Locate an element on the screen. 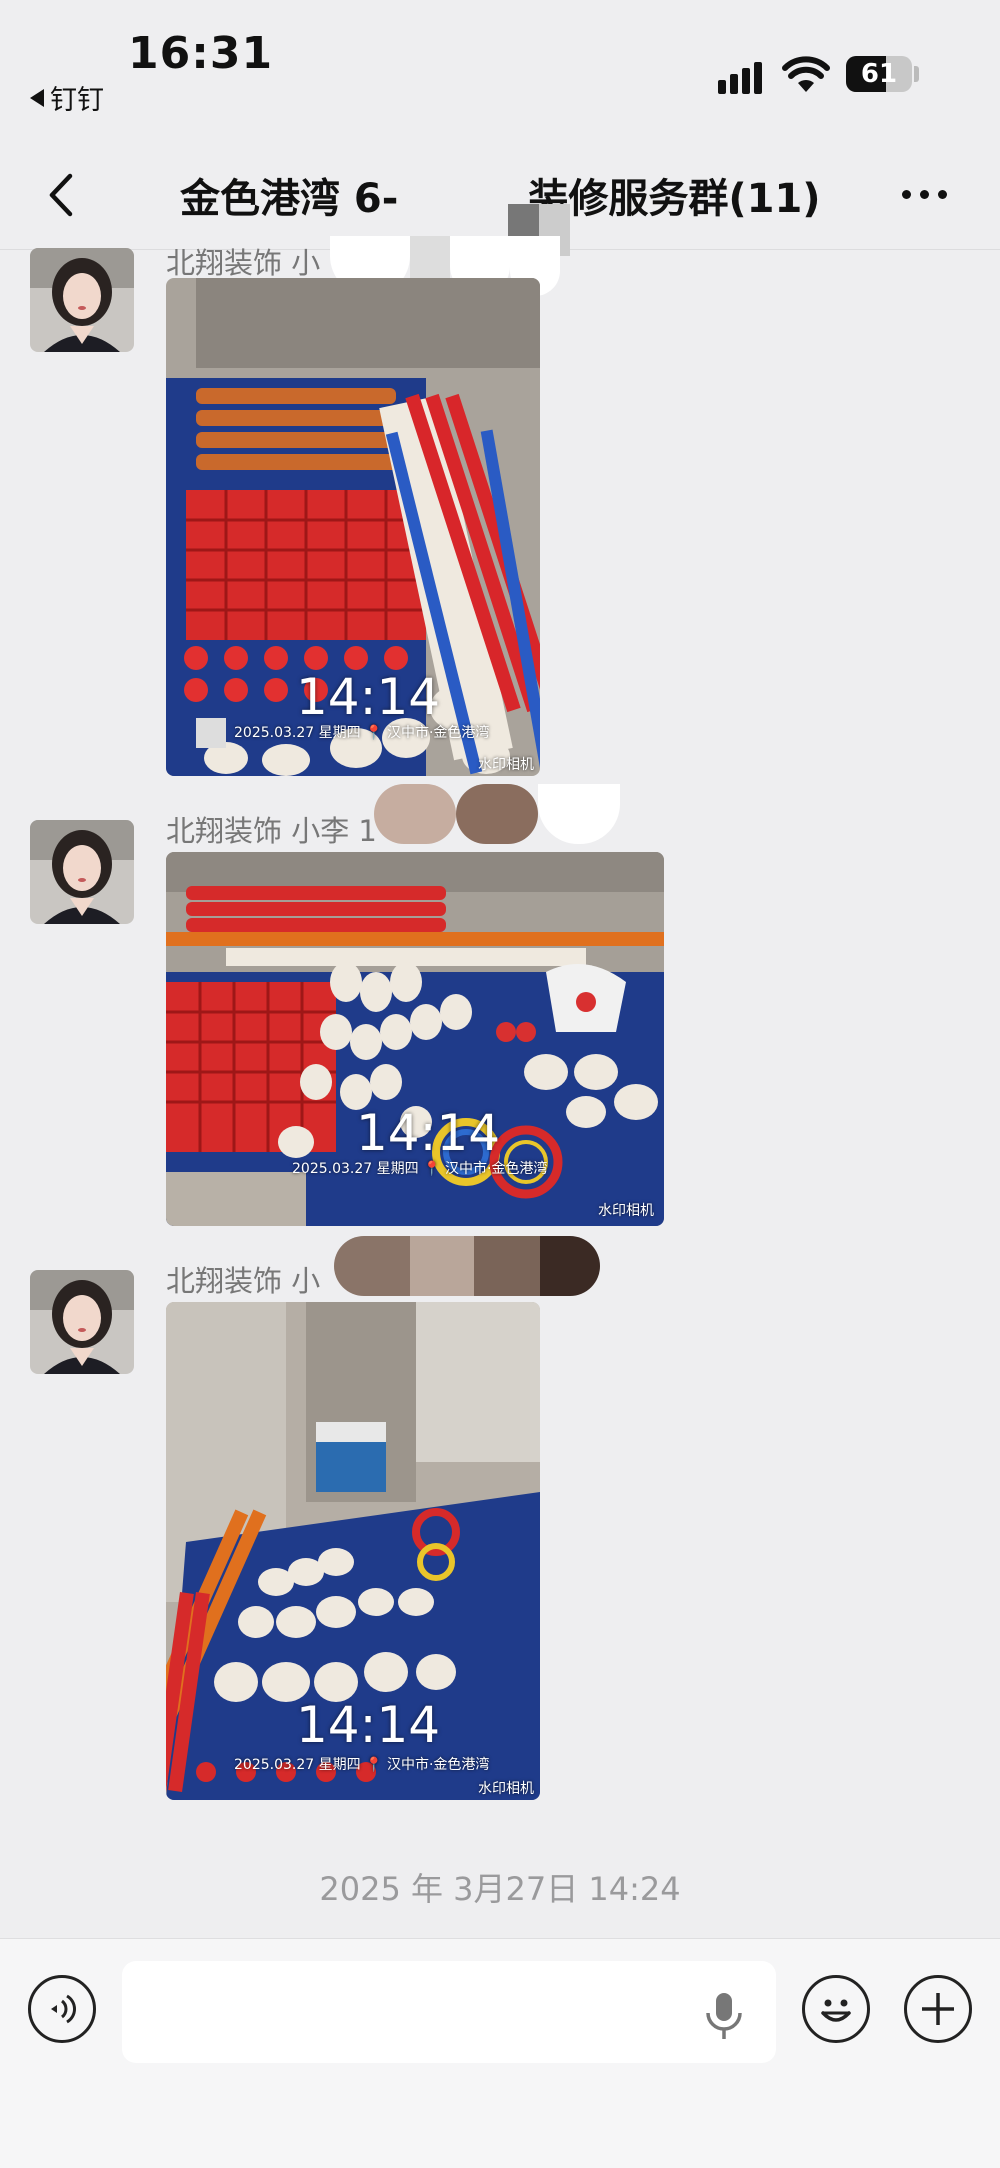  voice-toggle-icon is located at coordinates (64, 2009).